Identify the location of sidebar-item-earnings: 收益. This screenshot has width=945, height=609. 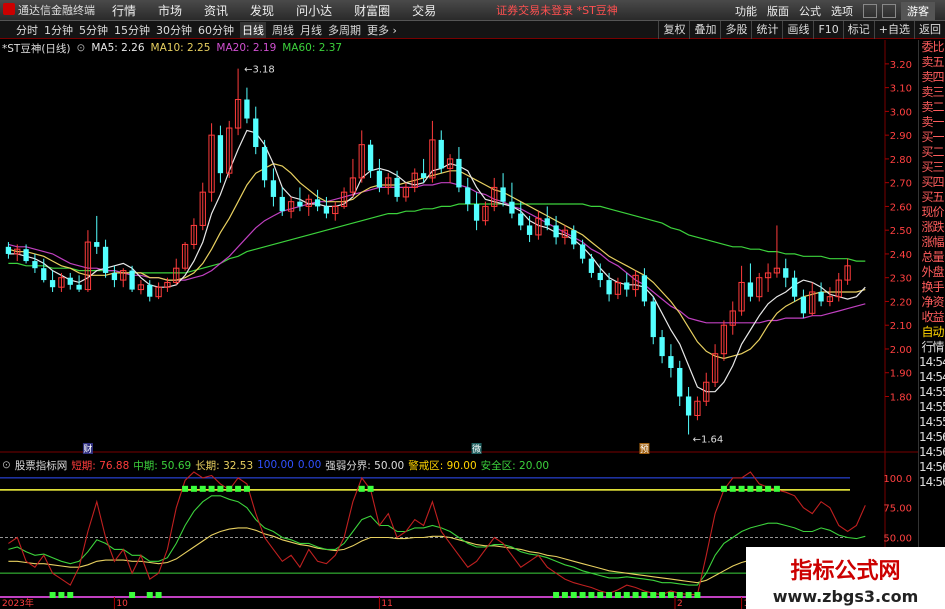
(932, 317).